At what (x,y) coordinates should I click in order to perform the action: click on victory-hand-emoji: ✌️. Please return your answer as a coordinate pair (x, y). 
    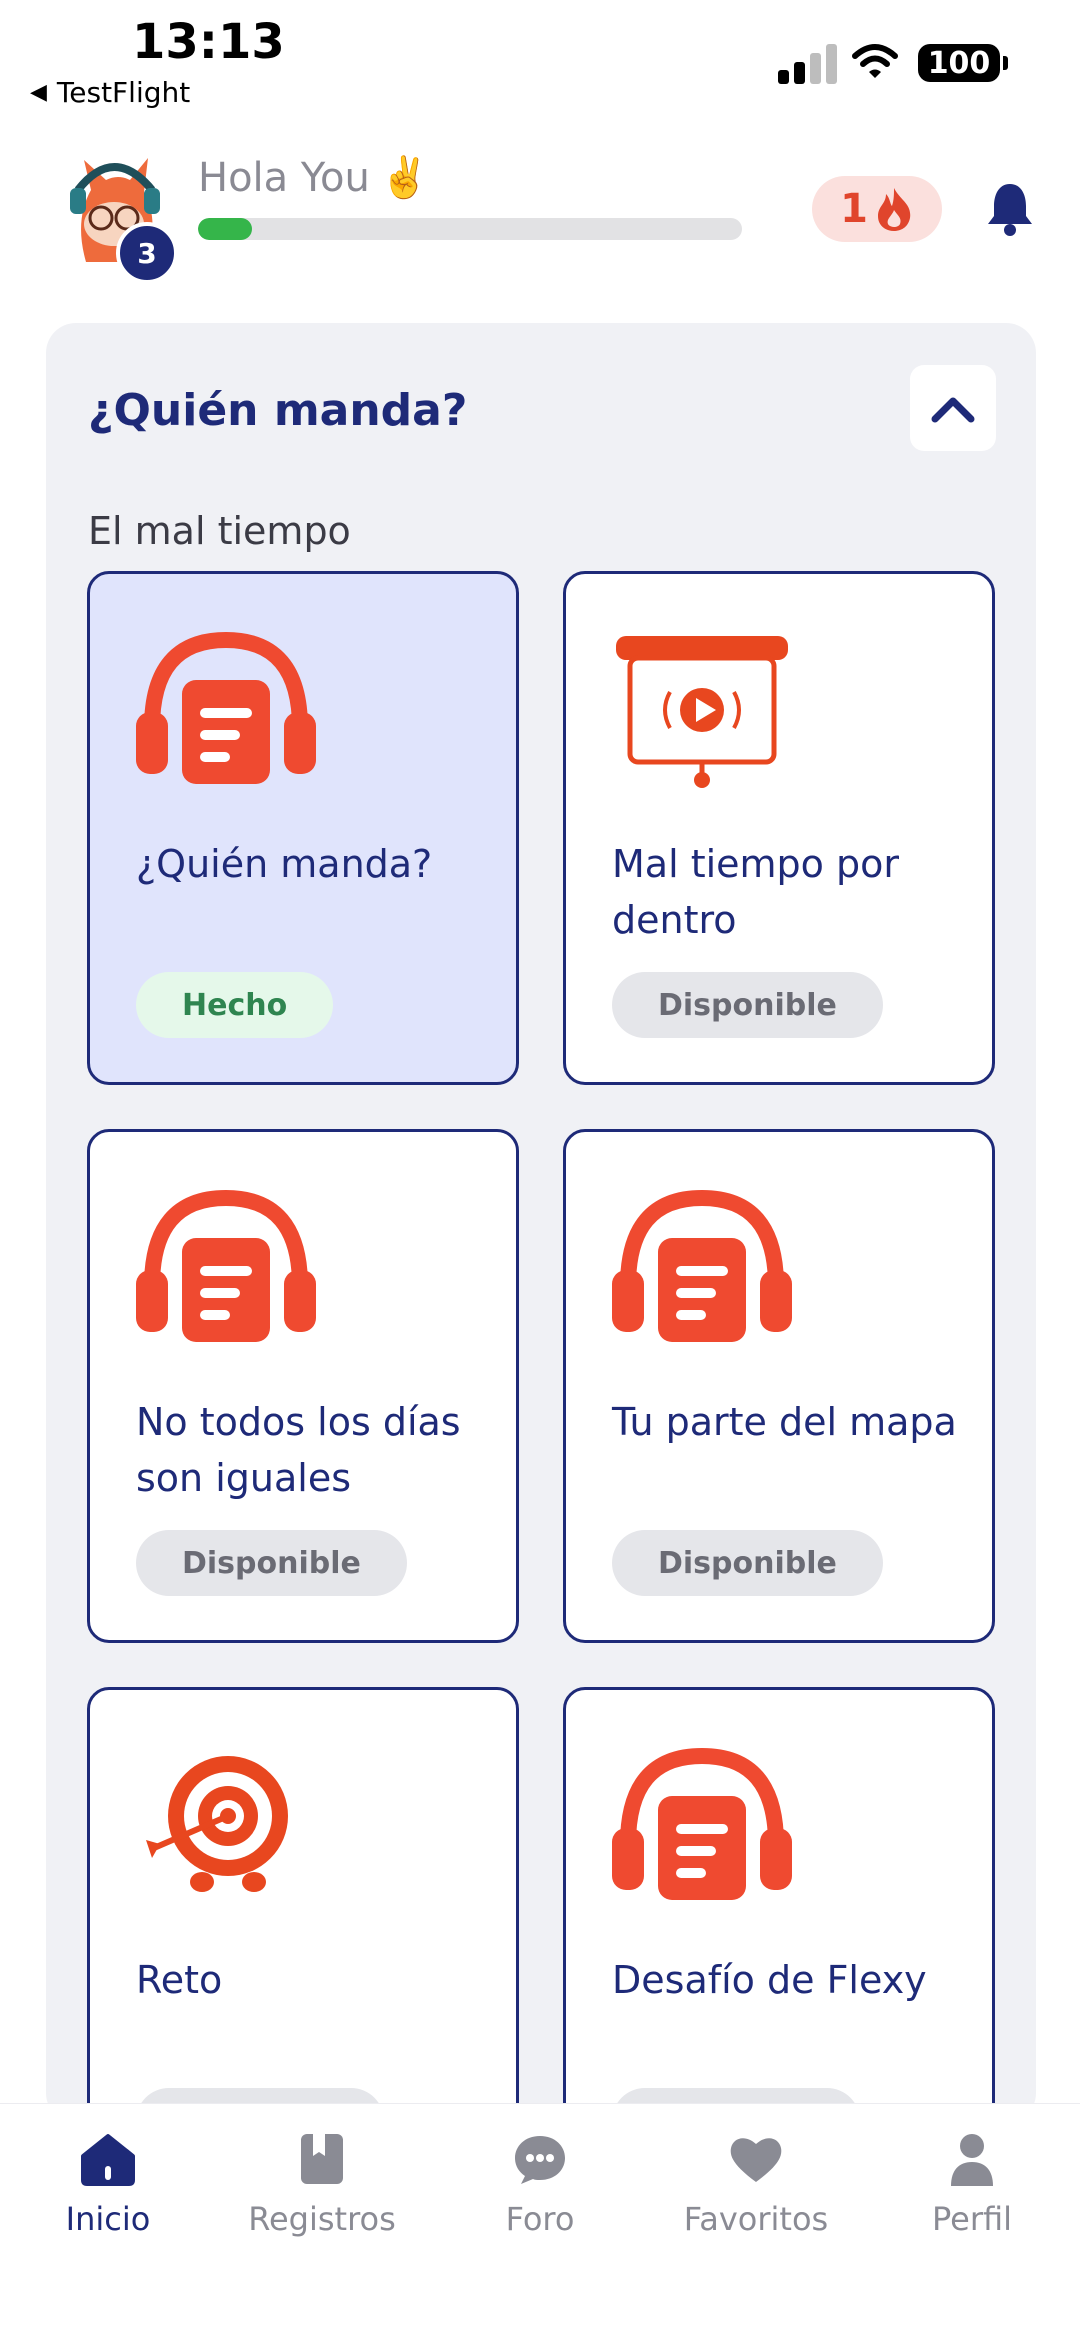
    Looking at the image, I should click on (404, 178).